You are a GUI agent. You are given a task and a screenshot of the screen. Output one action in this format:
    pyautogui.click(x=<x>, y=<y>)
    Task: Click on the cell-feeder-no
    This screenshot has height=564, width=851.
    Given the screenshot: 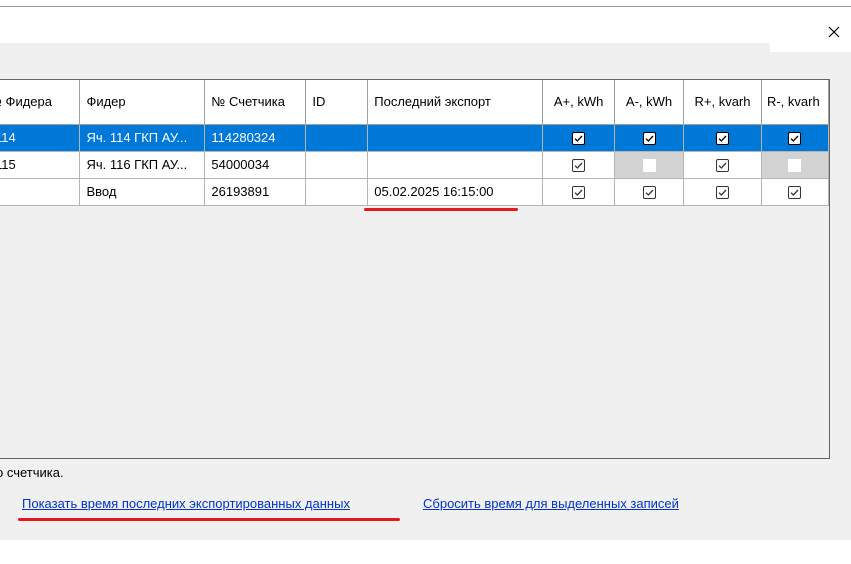 What is the action you would take?
    pyautogui.click(x=40, y=192)
    